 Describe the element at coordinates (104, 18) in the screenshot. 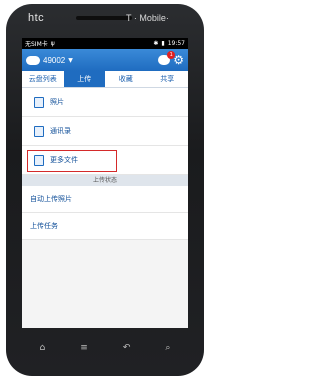

I see `speaker-grille` at that location.